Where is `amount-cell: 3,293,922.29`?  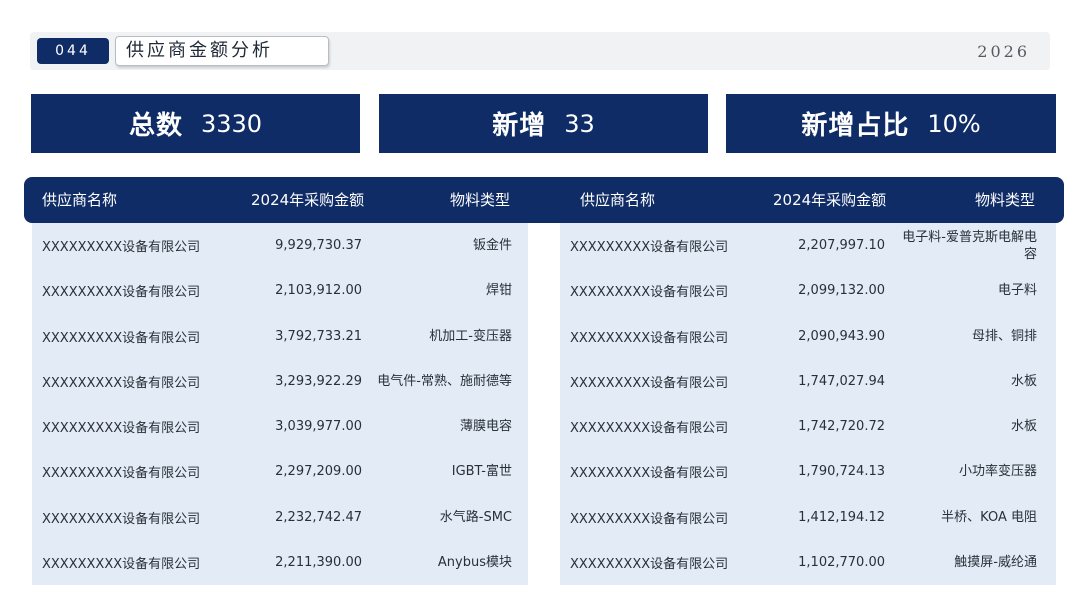 amount-cell: 3,293,922.29 is located at coordinates (318, 381).